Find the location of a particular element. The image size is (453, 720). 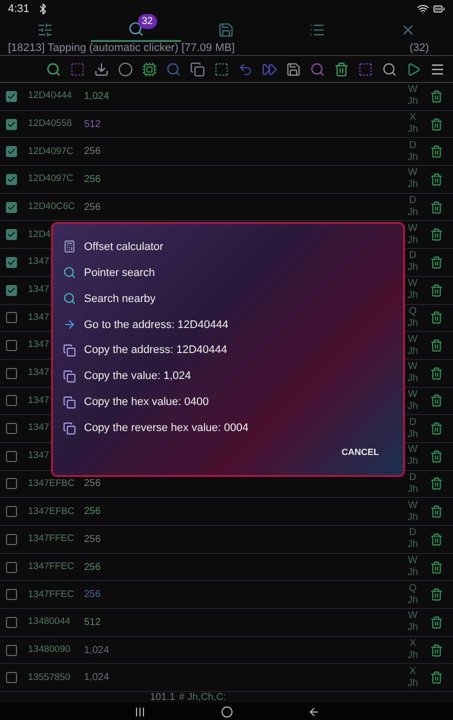

fast-forward-icon is located at coordinates (269, 69).